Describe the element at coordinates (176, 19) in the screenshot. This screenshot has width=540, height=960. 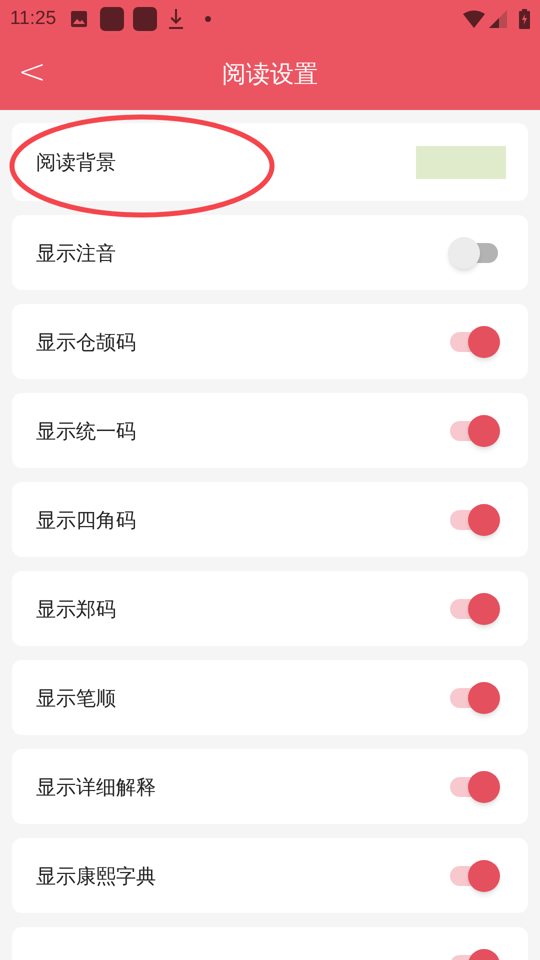
I see `download-icon` at that location.